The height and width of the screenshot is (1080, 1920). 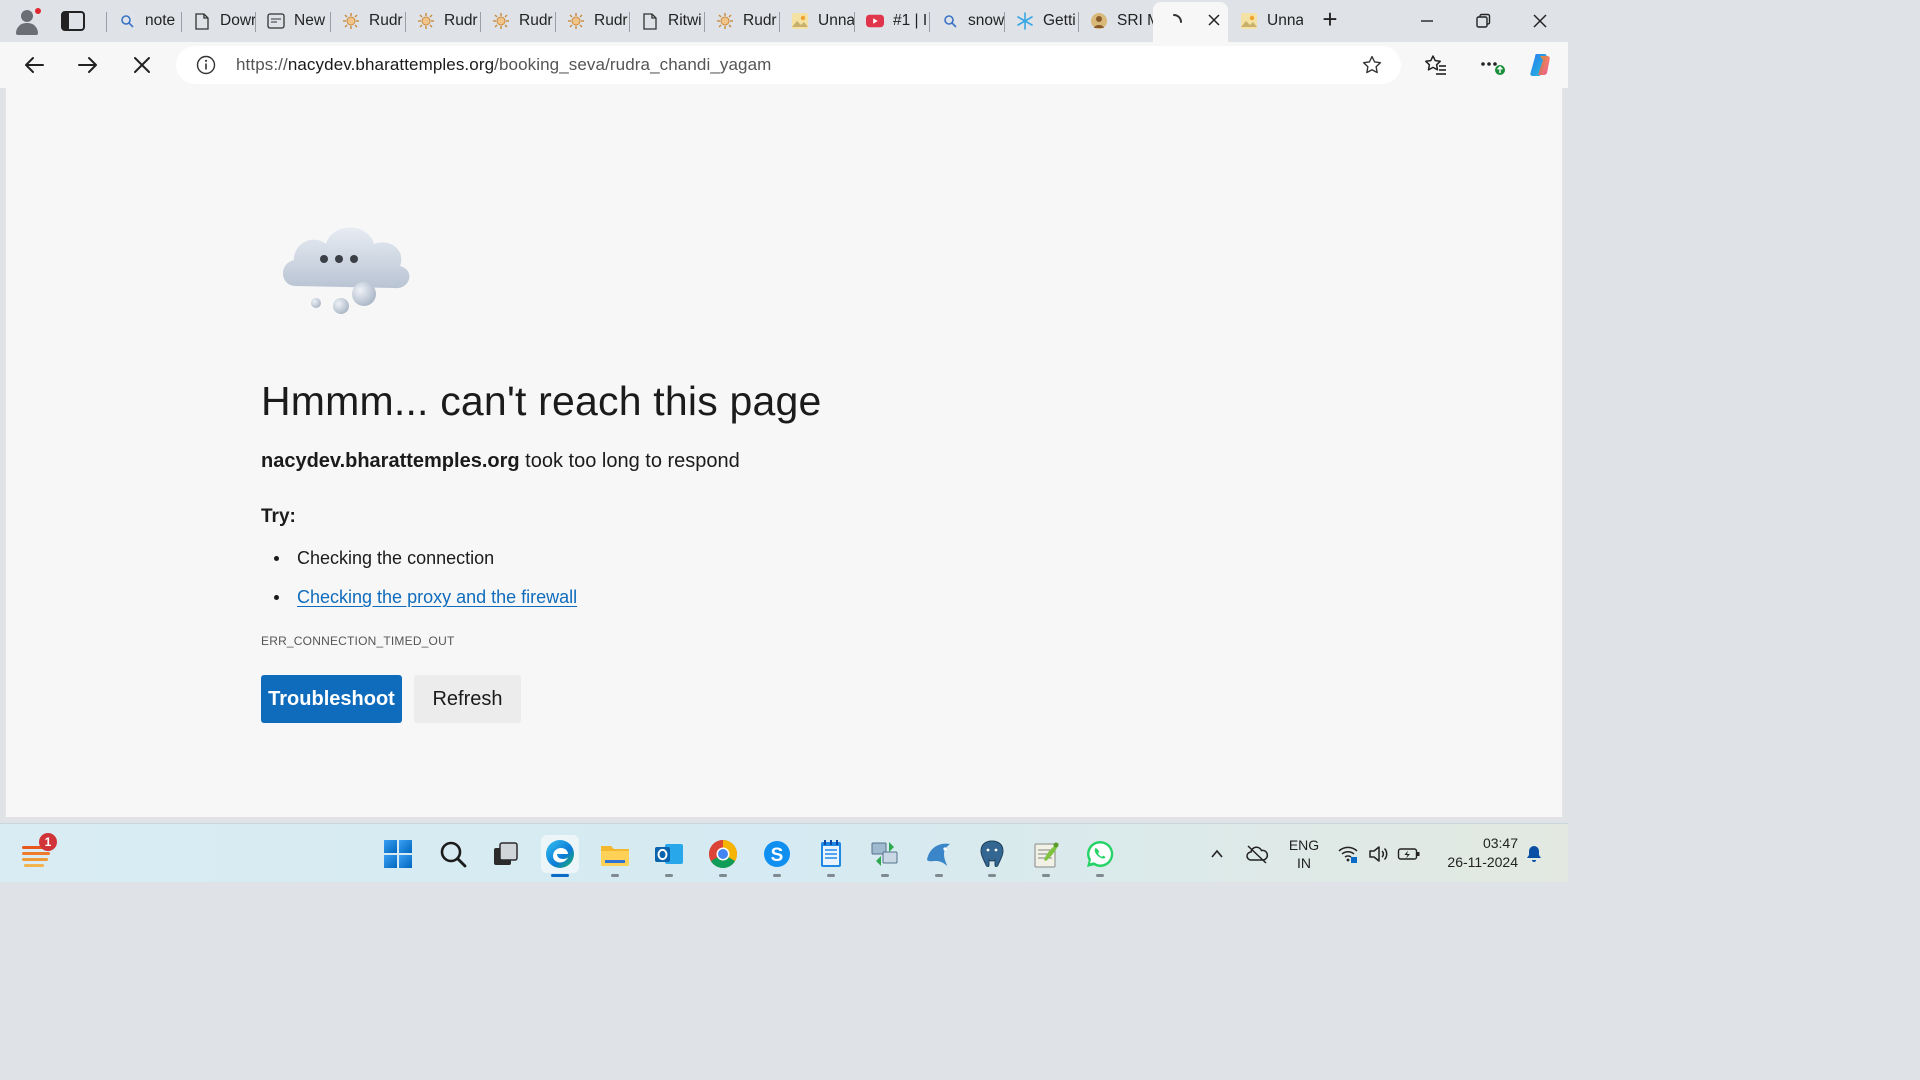 What do you see at coordinates (292, 21) in the screenshot?
I see `browser-tab: New` at bounding box center [292, 21].